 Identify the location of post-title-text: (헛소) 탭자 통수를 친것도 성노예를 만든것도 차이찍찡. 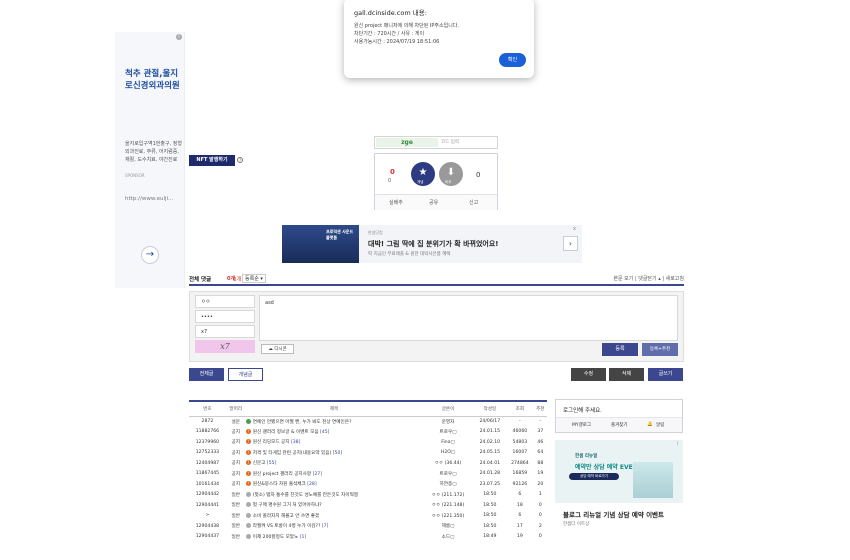
(305, 495).